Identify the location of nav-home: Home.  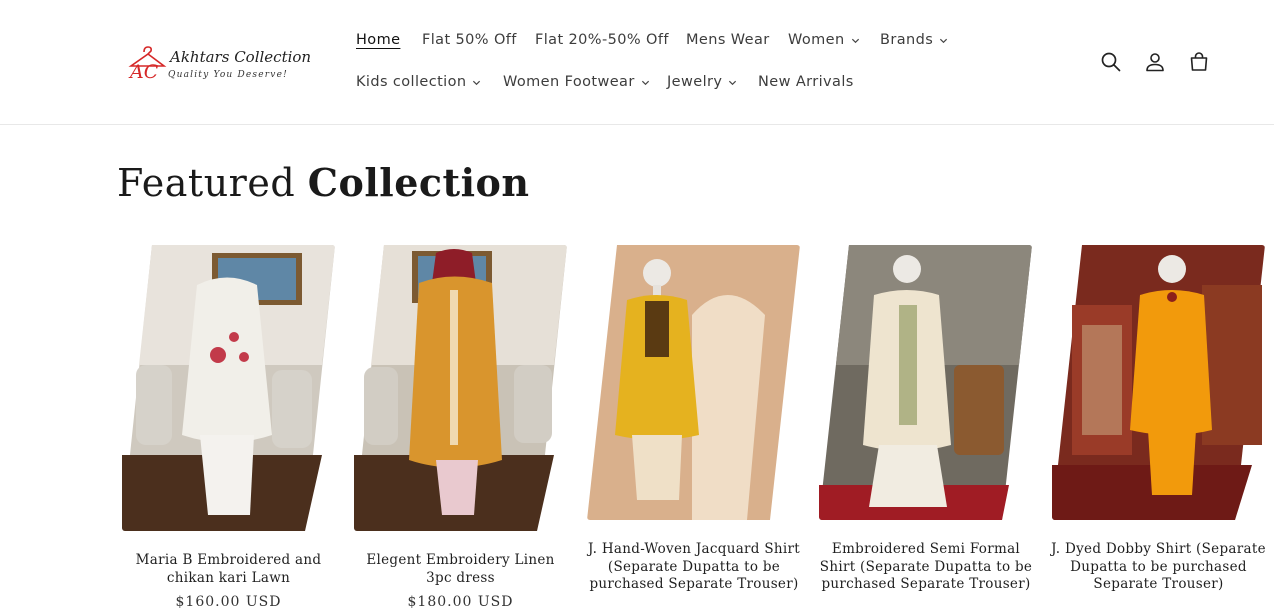
(378, 40).